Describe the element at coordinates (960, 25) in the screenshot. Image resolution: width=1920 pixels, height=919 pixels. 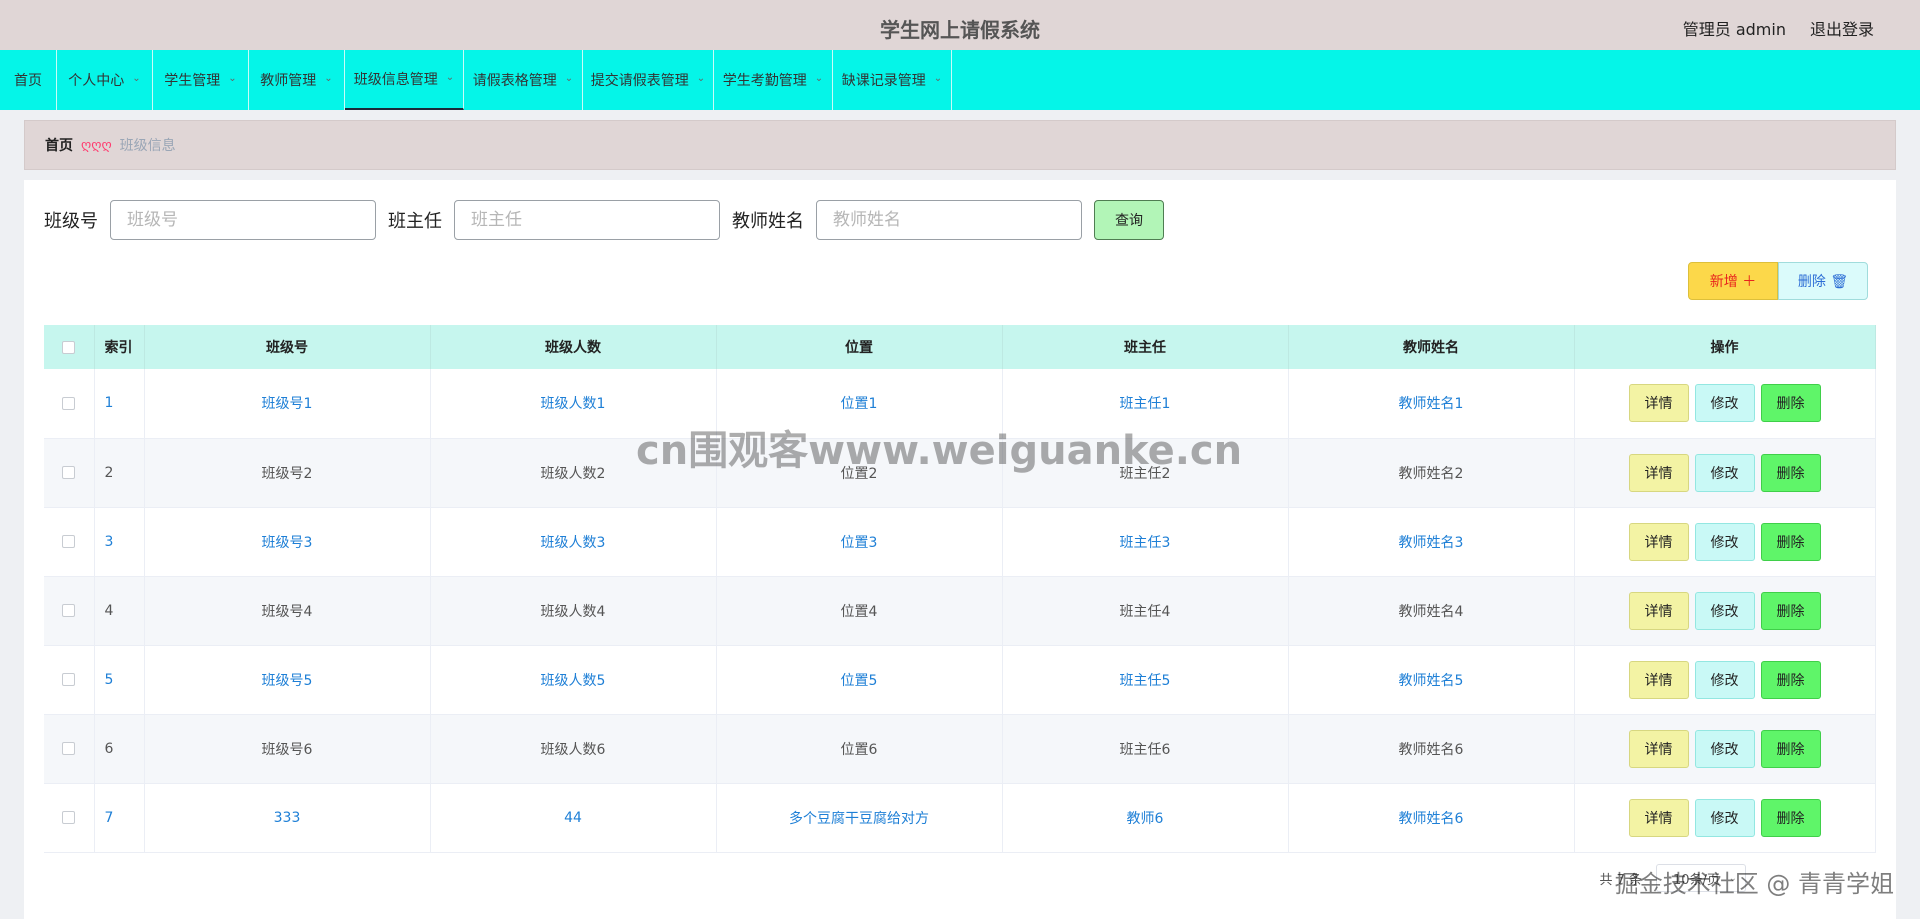
I see `top-header: 学生网上请假系统 管理员 admin 退出登录` at that location.